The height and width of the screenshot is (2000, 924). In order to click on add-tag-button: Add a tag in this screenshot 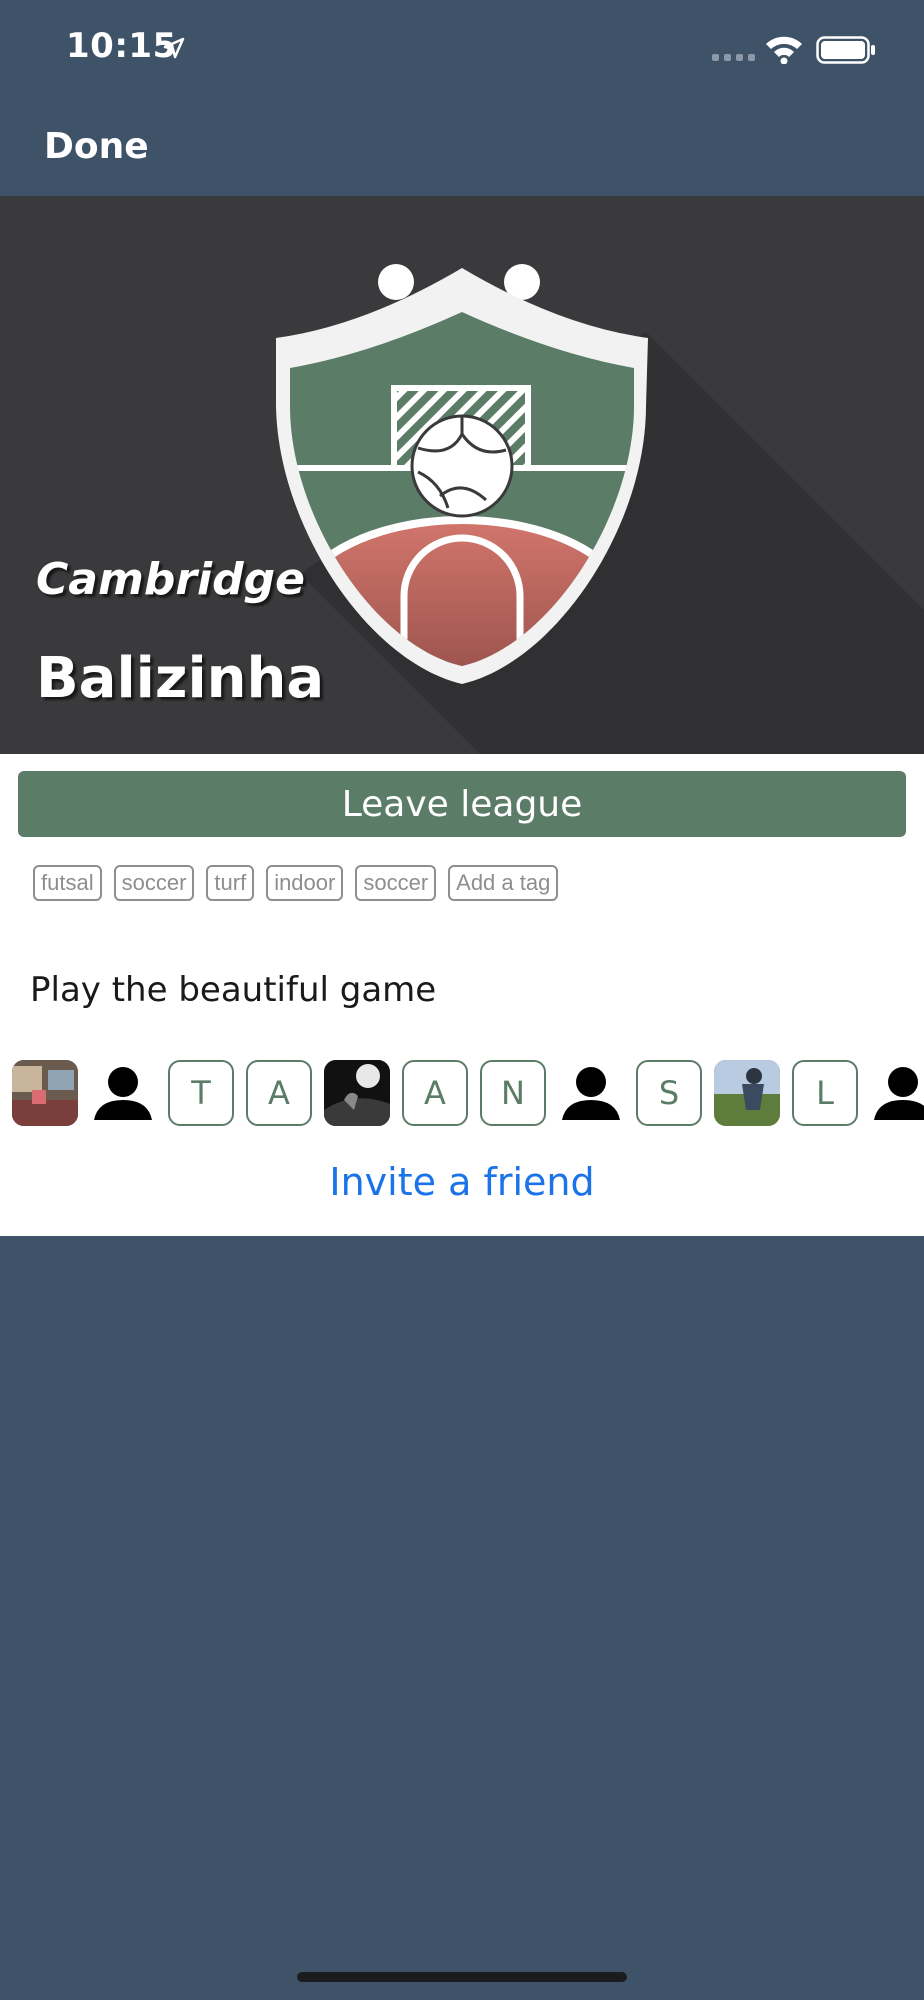, I will do `click(503, 883)`.